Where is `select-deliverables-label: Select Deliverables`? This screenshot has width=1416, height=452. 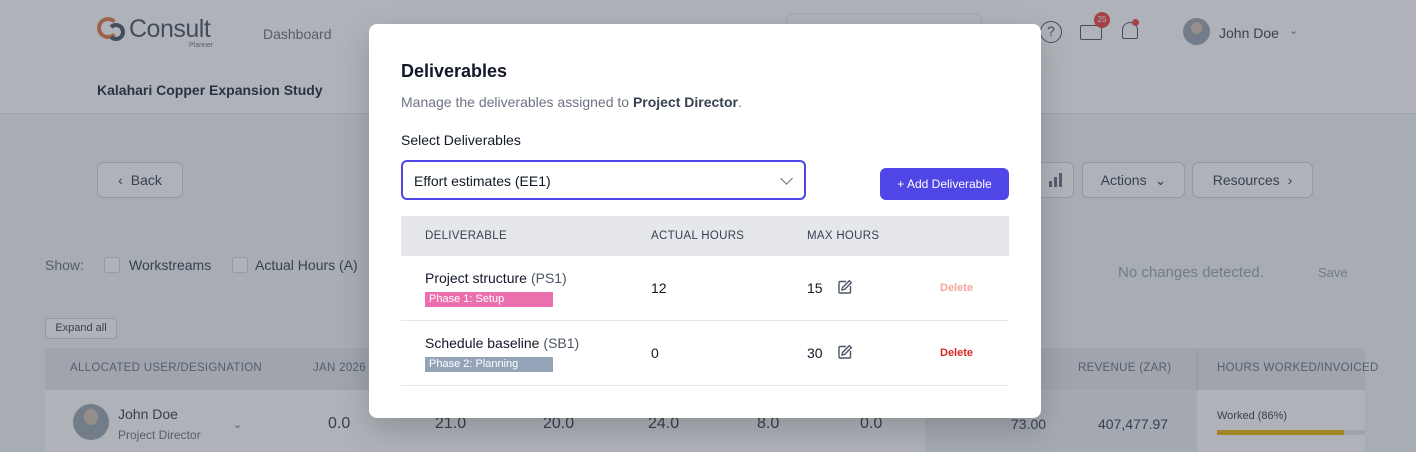 select-deliverables-label: Select Deliverables is located at coordinates (461, 140).